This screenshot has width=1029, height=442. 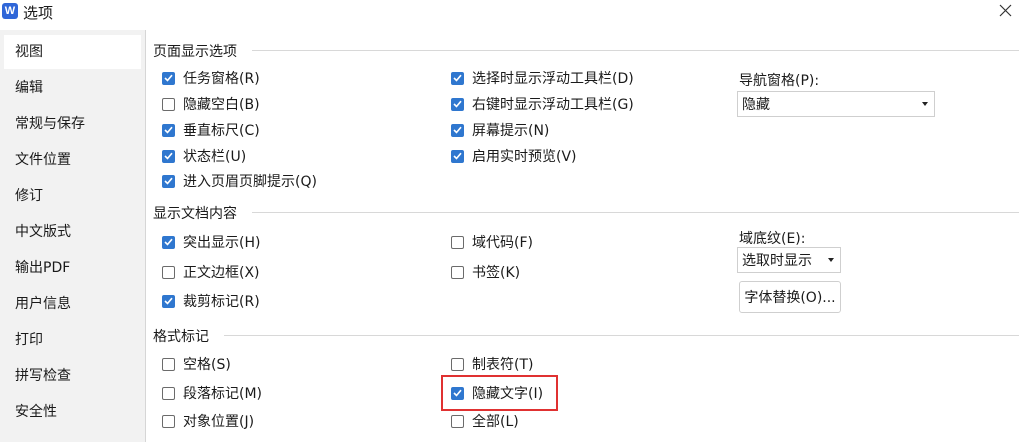 I want to click on checkbox-bookmarks: 书签(K), so click(x=485, y=272).